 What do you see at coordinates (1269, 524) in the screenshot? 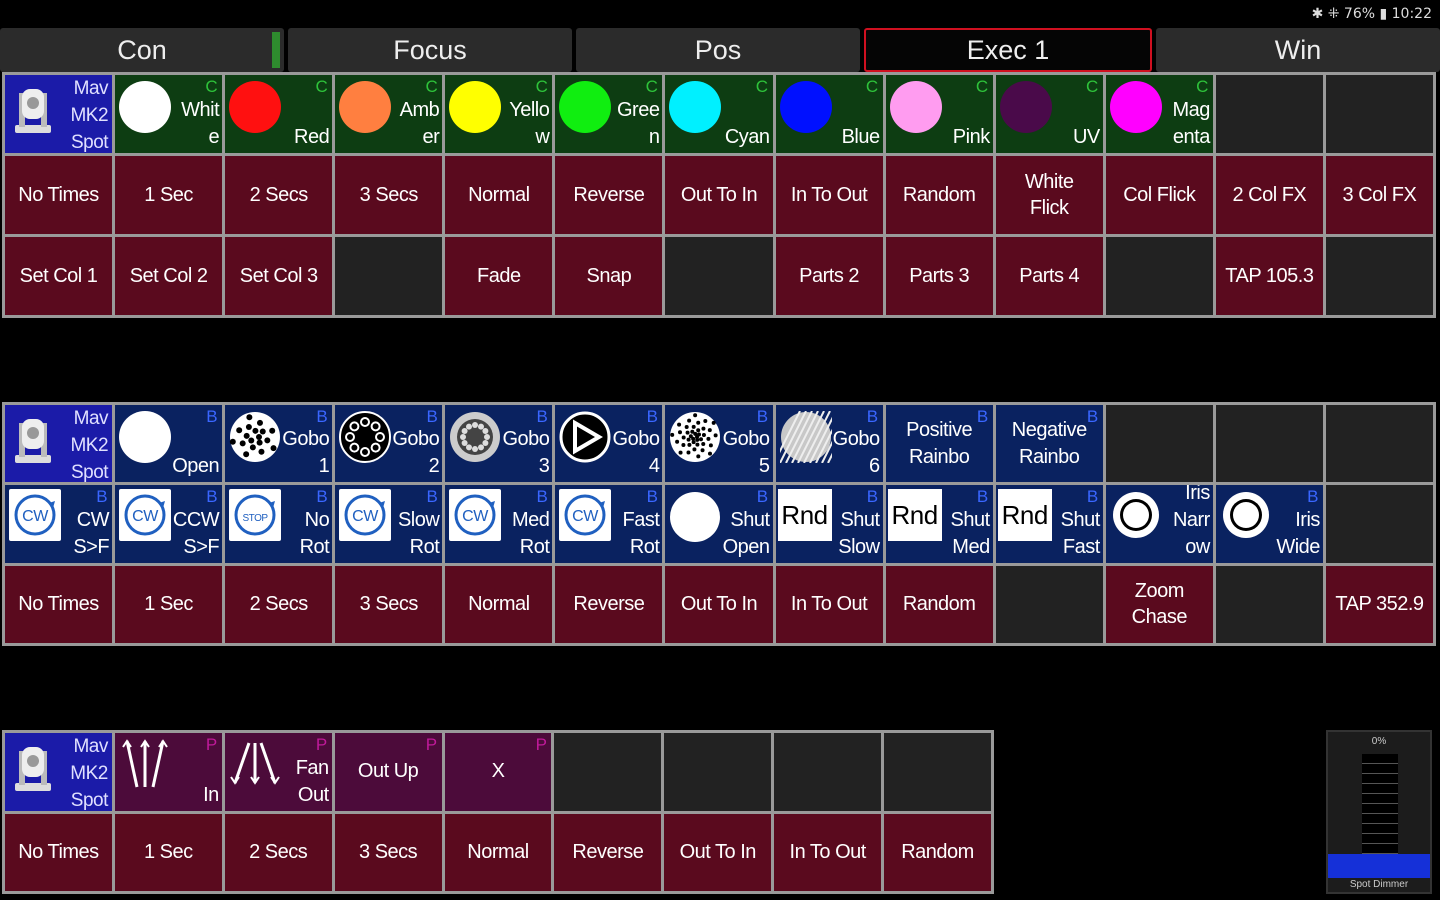
I see `beam-palette-12: B Iris Wide` at bounding box center [1269, 524].